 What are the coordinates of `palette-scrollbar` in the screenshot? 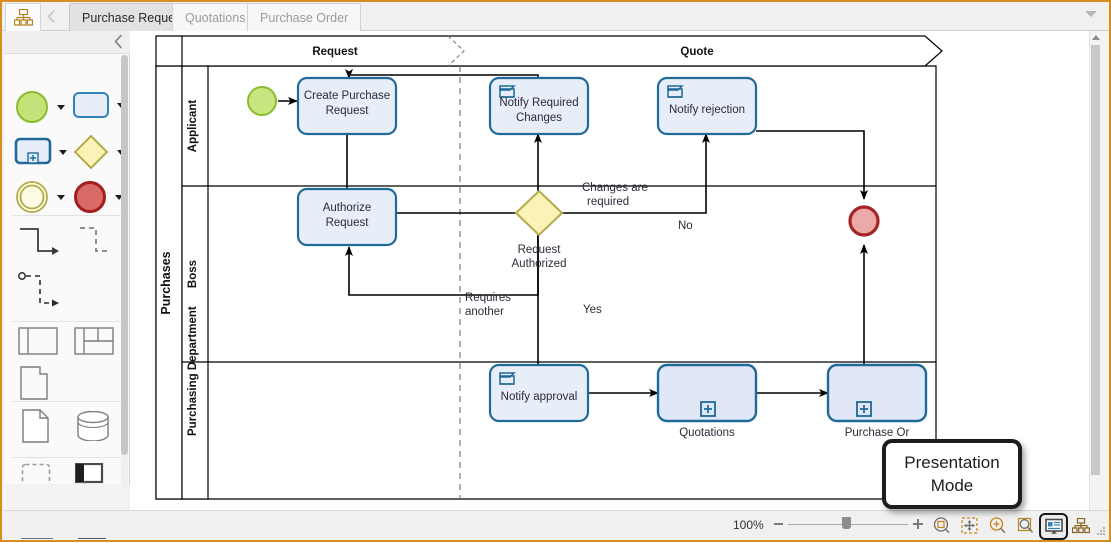 It's located at (124, 282).